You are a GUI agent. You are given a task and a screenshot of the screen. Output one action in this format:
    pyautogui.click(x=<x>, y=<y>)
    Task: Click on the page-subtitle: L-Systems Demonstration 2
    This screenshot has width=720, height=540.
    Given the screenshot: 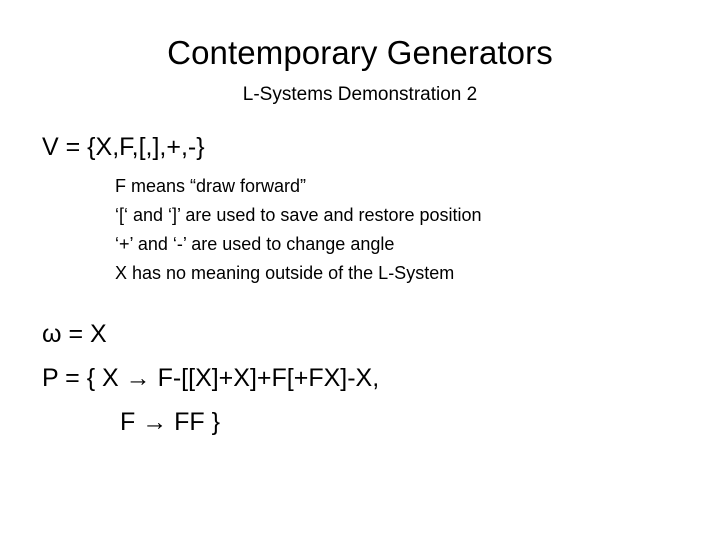 What is the action you would take?
    pyautogui.click(x=360, y=94)
    